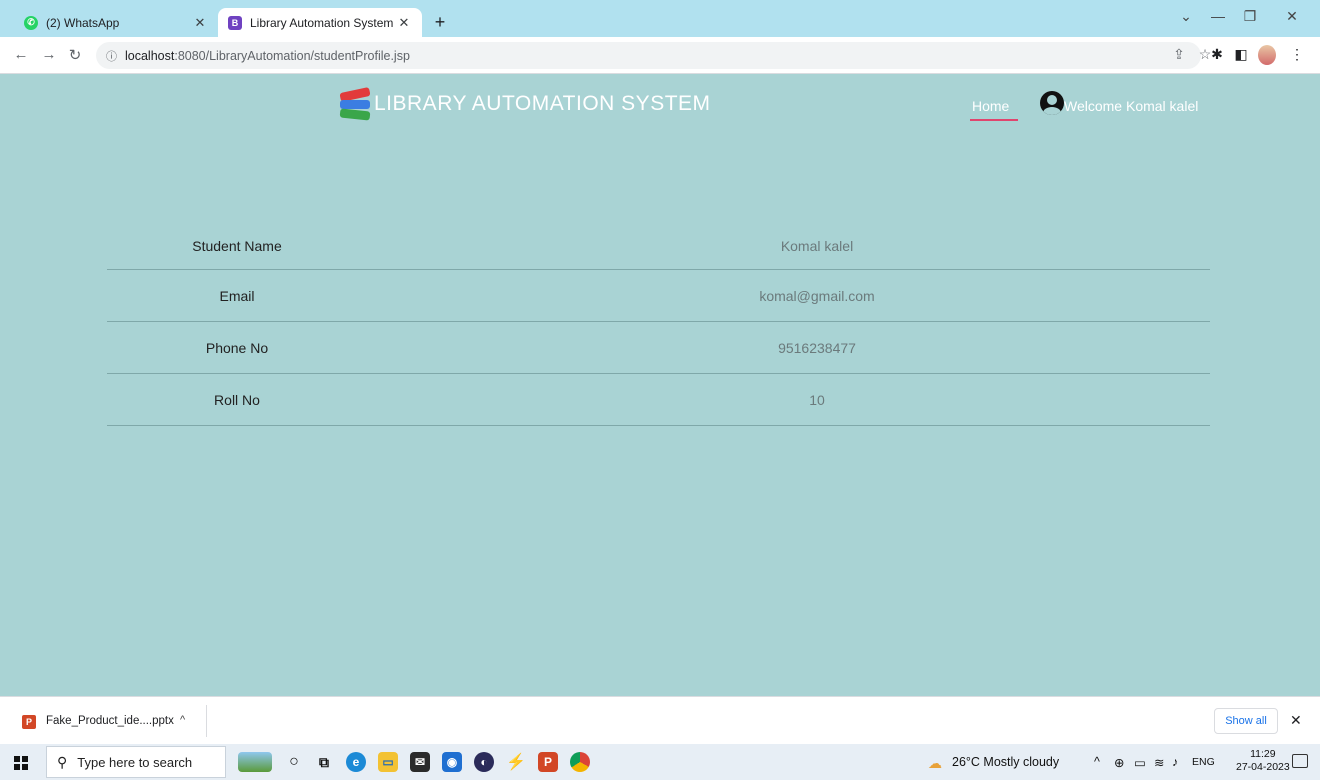 The height and width of the screenshot is (780, 1320). I want to click on table-row: Email komal@gmail.com, so click(658, 296).